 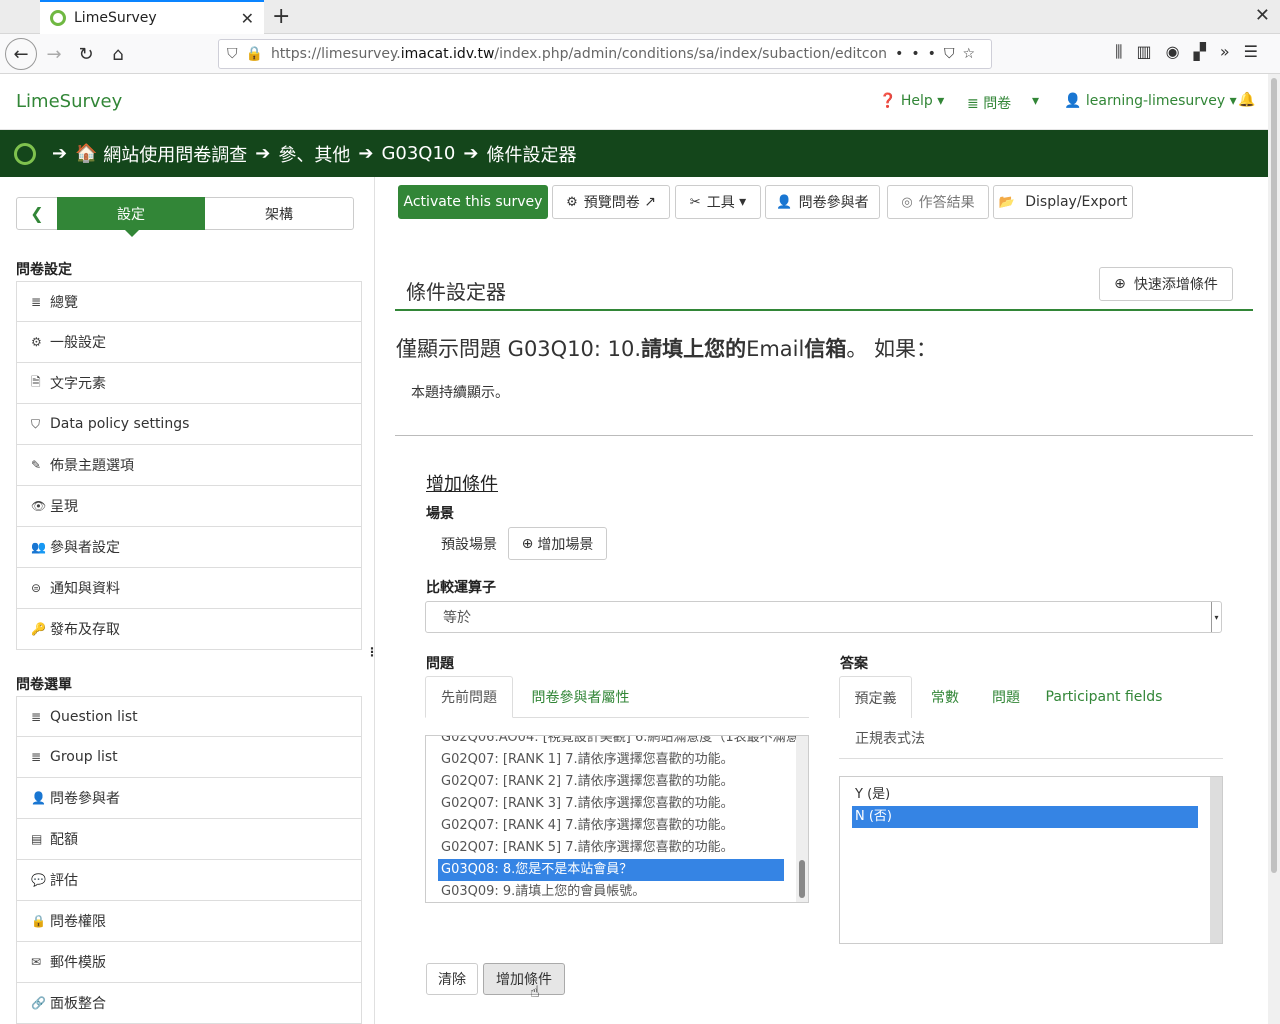 What do you see at coordinates (617, 782) in the screenshot?
I see `list-item: G02Q07: [RANK 2] 7.請依序選擇您喜歡的功能。` at bounding box center [617, 782].